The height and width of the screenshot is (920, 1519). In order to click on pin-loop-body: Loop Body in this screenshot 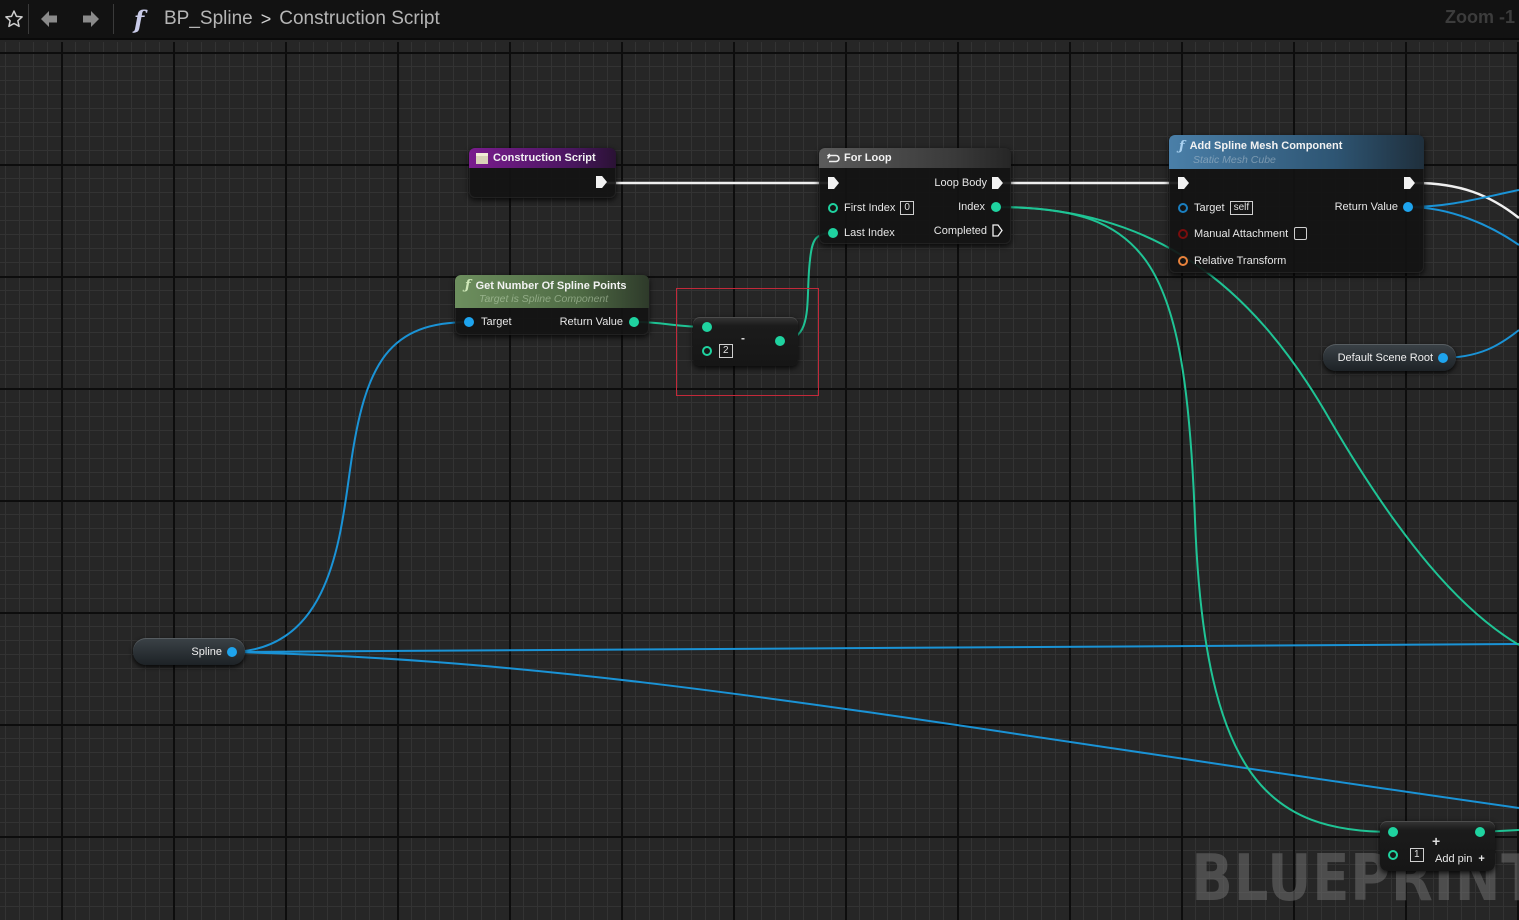, I will do `click(968, 183)`.